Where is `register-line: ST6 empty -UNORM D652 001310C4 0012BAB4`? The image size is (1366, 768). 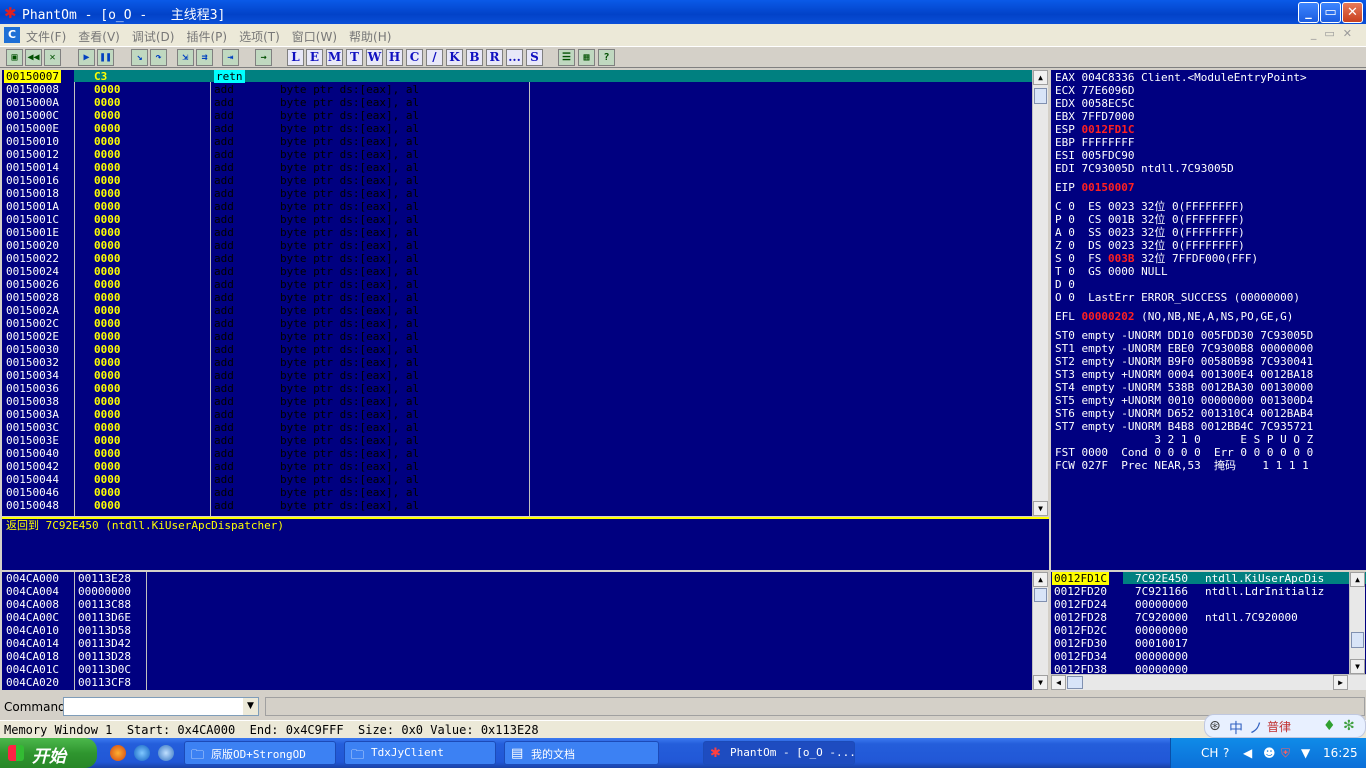
register-line: ST6 empty -UNORM D652 001310C4 0012BAB4 is located at coordinates (1184, 413).